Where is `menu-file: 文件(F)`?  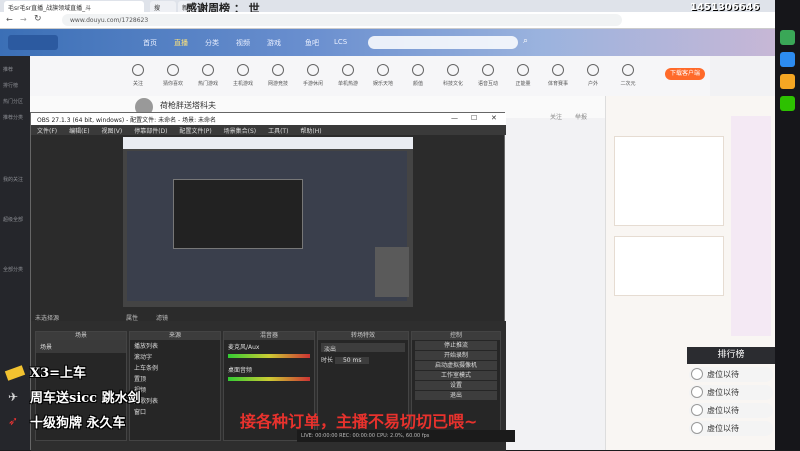 menu-file: 文件(F) is located at coordinates (47, 131).